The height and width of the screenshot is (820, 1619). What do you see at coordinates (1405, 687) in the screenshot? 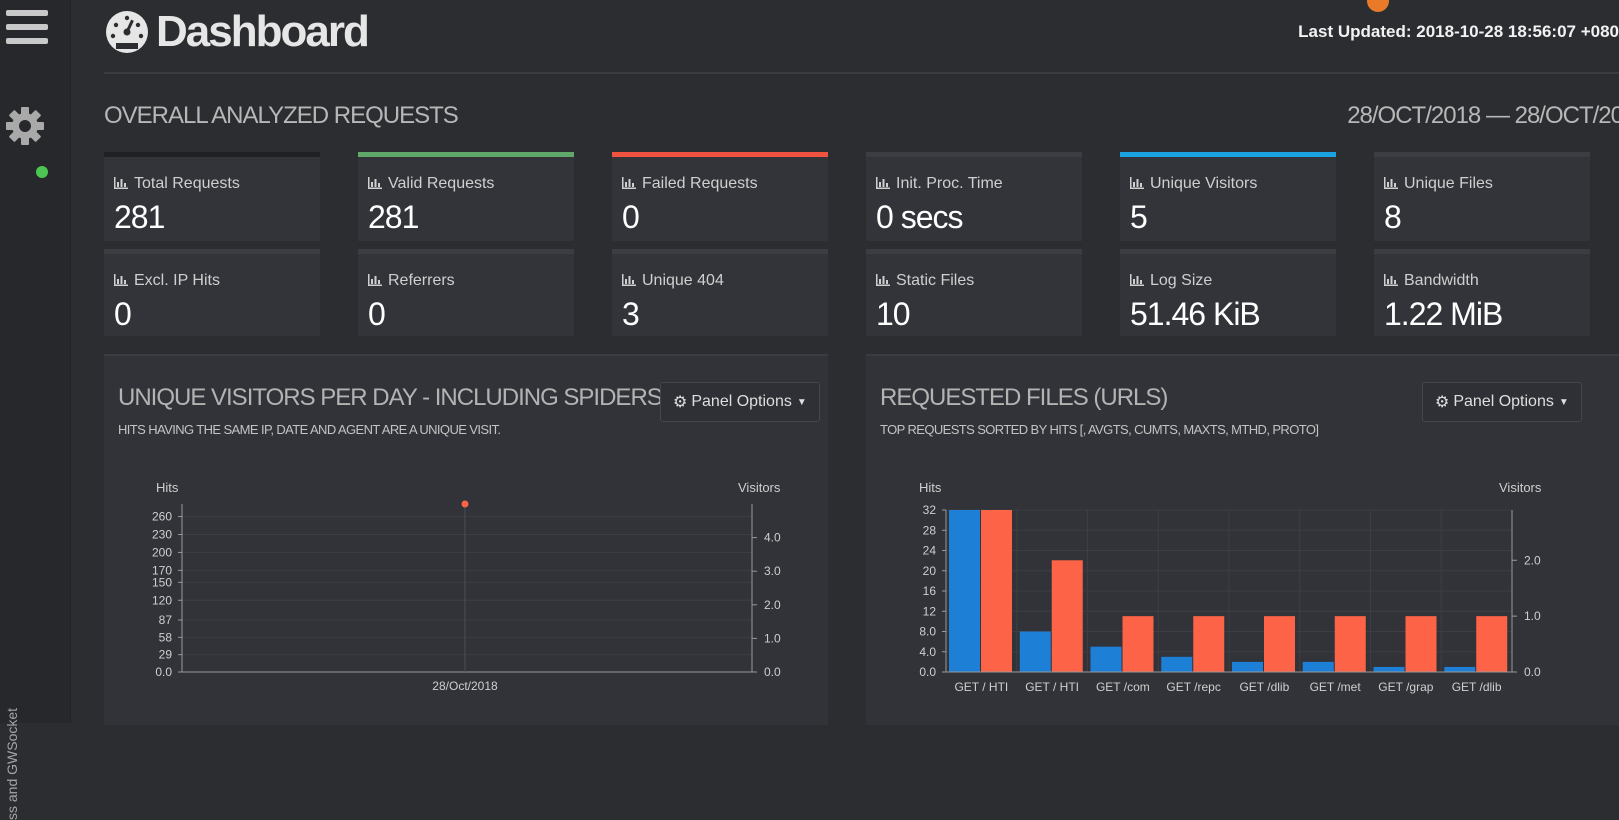
I see `x-tick-label: GET /grap` at bounding box center [1405, 687].